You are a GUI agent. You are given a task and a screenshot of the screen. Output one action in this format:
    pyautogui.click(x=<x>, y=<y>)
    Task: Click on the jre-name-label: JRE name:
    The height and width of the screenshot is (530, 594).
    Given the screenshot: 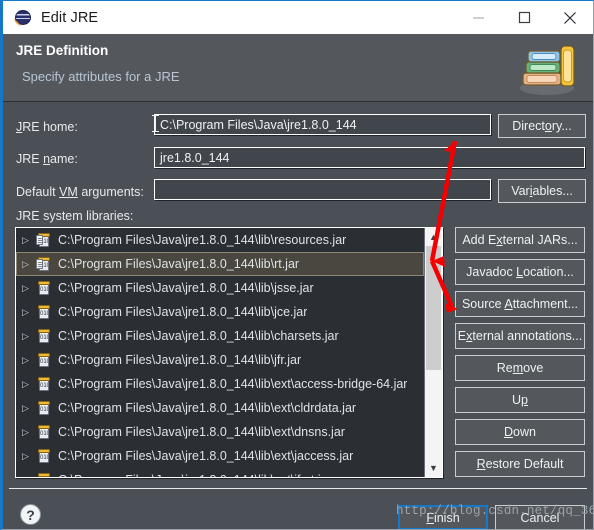 What is the action you would take?
    pyautogui.click(x=47, y=159)
    